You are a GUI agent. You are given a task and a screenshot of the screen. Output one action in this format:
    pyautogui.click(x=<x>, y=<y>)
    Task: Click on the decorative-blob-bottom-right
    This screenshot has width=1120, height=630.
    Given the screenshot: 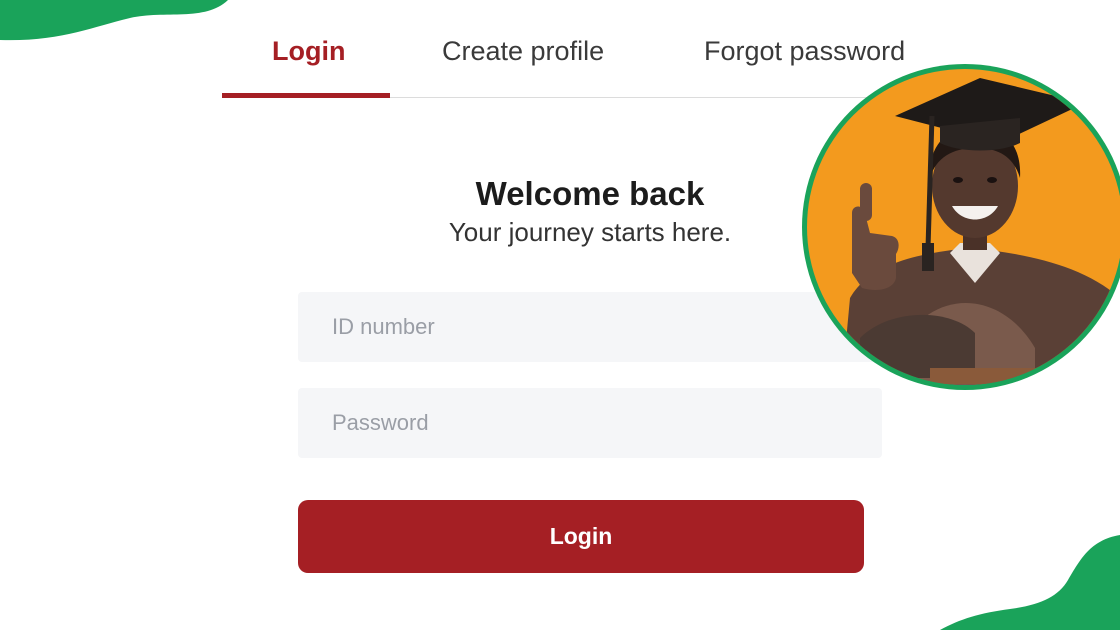 What is the action you would take?
    pyautogui.click(x=1030, y=582)
    